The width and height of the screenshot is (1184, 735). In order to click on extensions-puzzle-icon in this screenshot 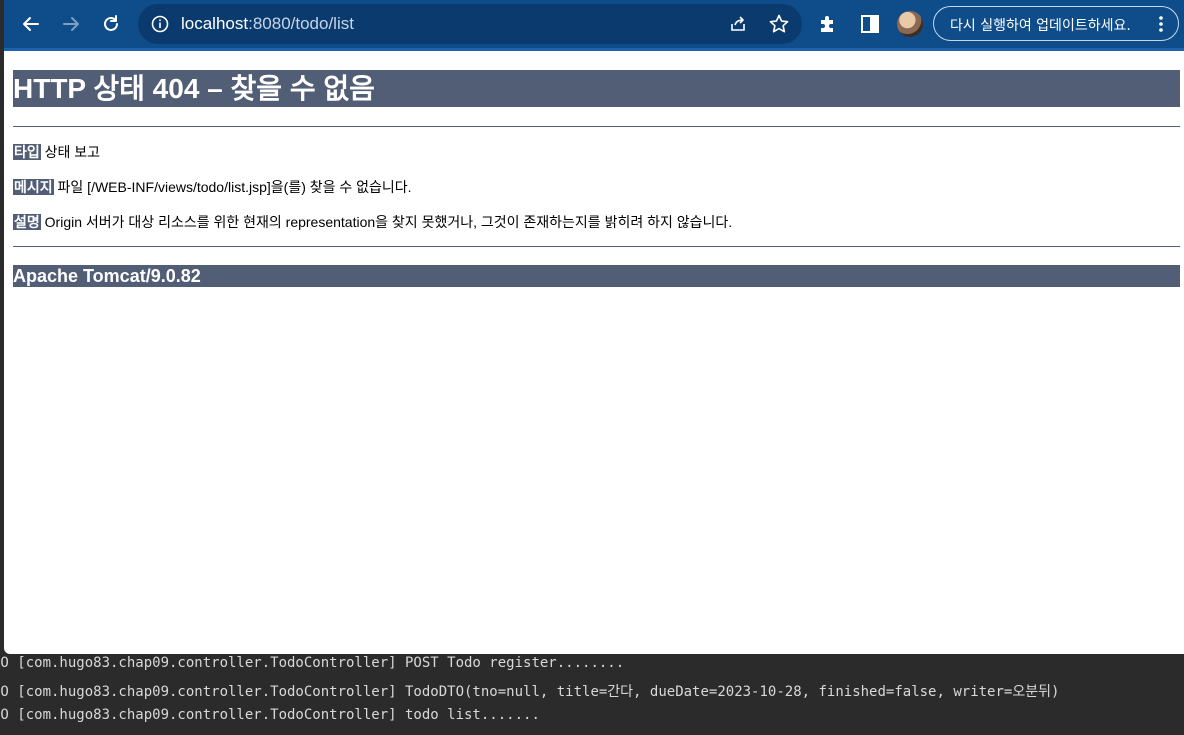, I will do `click(828, 24)`.